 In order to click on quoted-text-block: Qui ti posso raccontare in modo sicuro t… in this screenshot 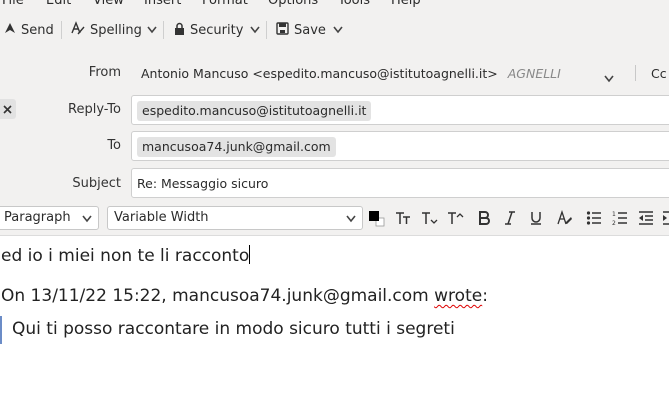, I will do `click(227, 330)`.